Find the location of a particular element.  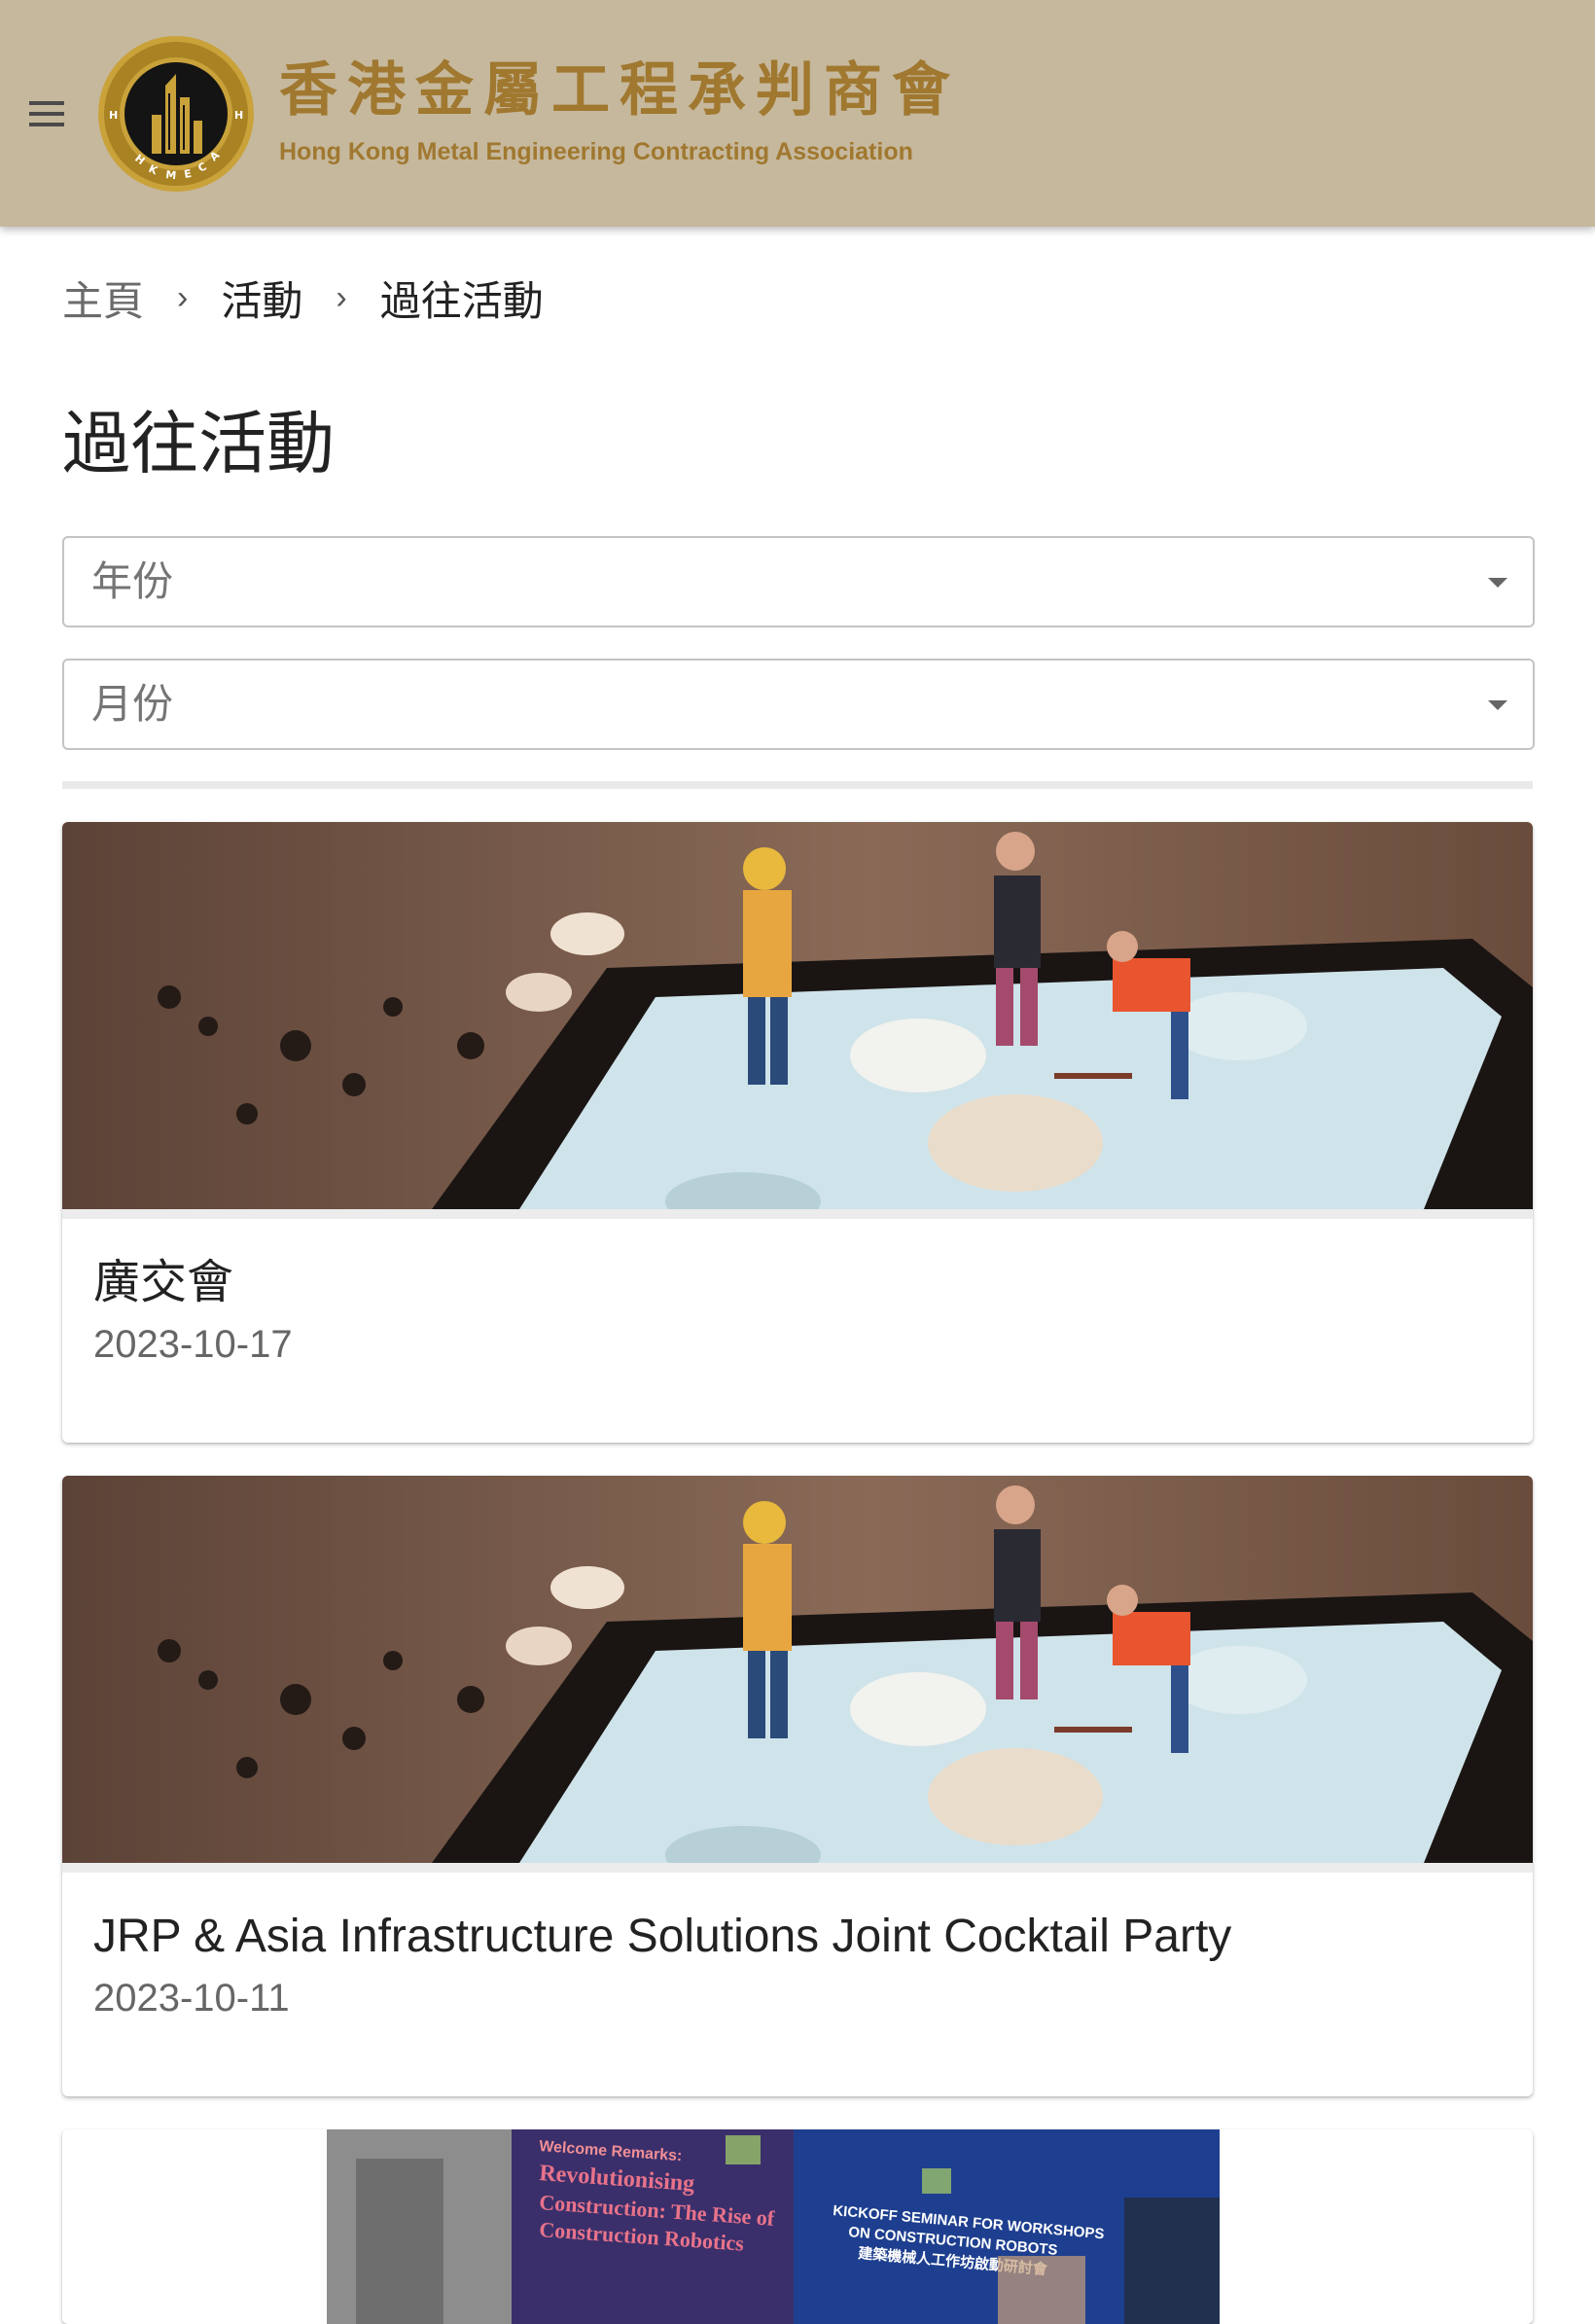

brand-title-chinese: 香港金屬工程承判商會 is located at coordinates (619, 90).